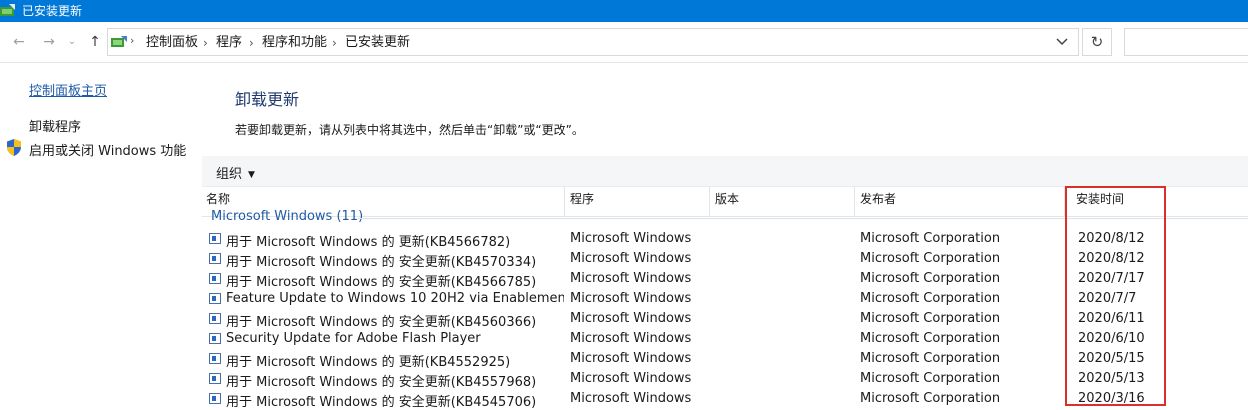 The width and height of the screenshot is (1248, 410). What do you see at coordinates (72, 42) in the screenshot?
I see `chevron-down-icon: ⌄` at bounding box center [72, 42].